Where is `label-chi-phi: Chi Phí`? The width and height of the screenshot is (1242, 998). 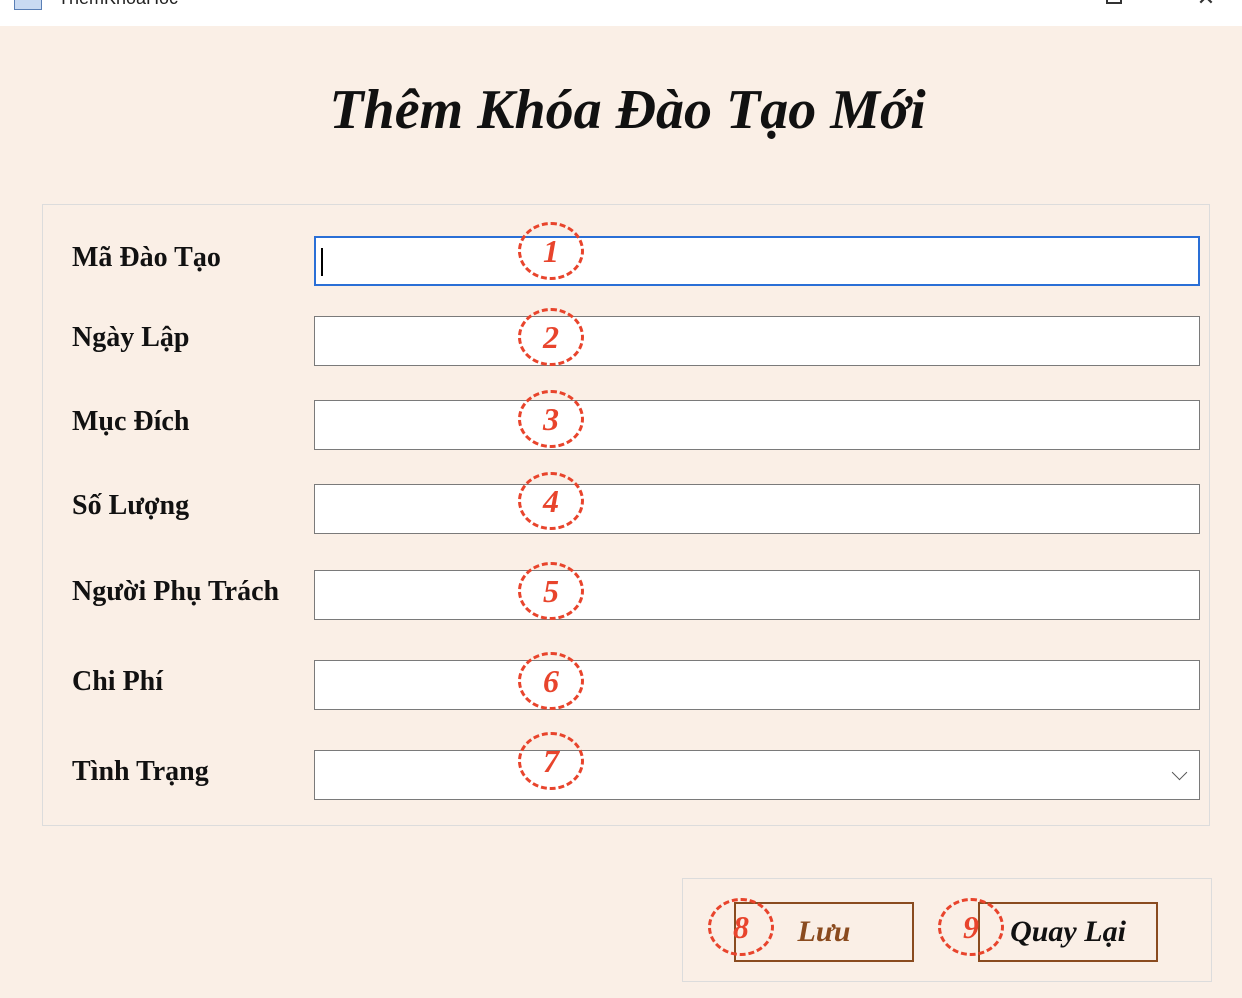 label-chi-phi: Chi Phí is located at coordinates (118, 681).